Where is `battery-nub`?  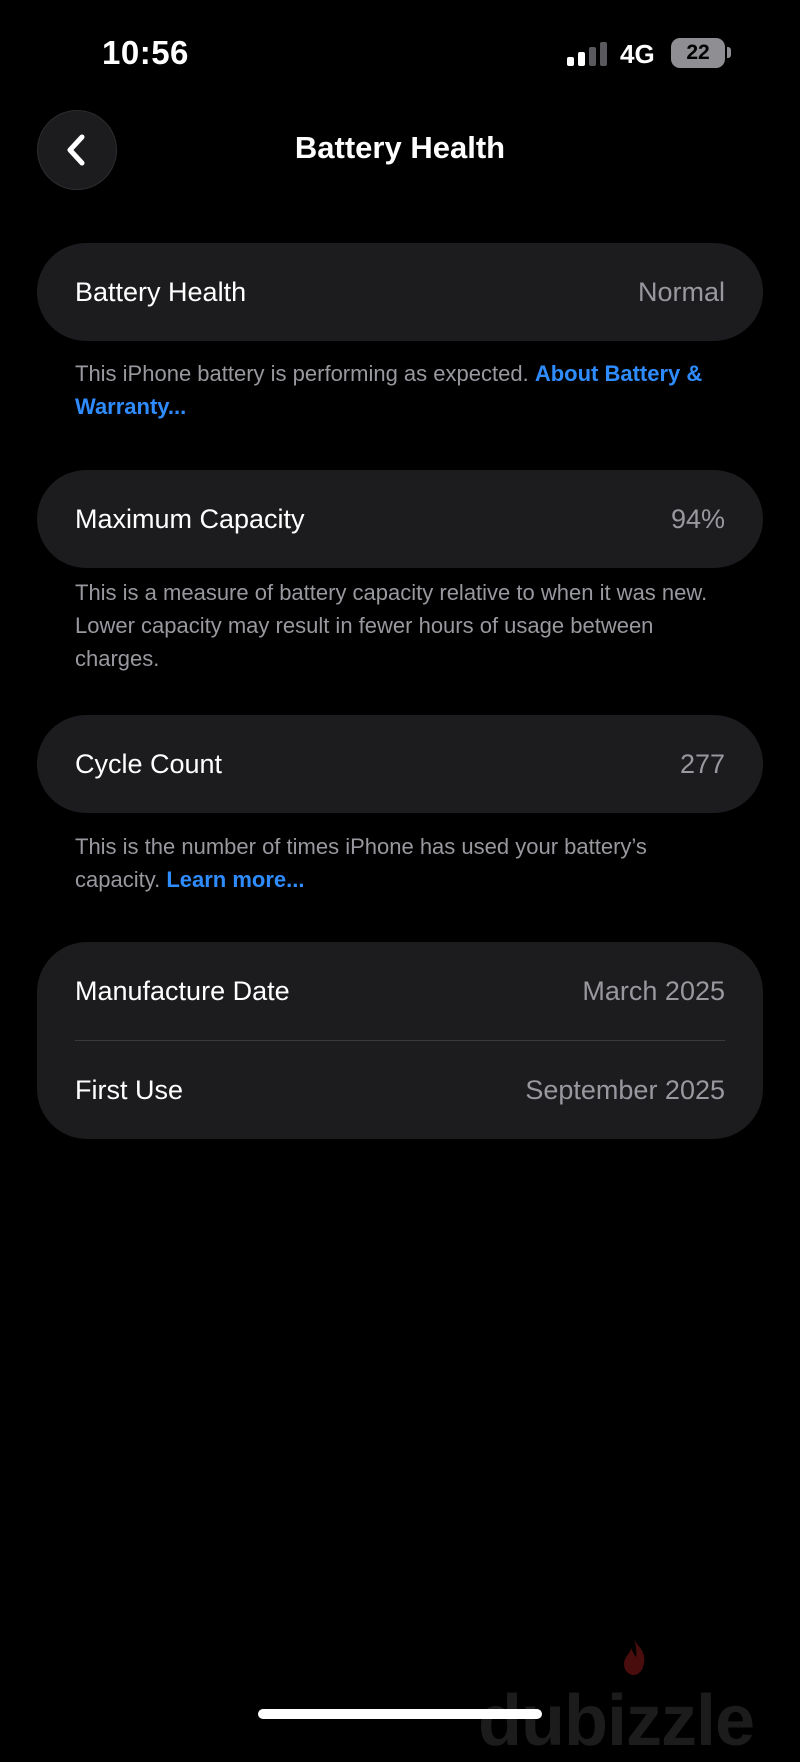 battery-nub is located at coordinates (729, 52).